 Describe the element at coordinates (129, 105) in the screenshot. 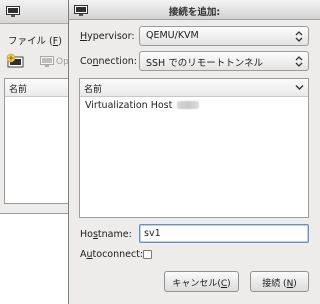

I see `host-item-label: Virtualization Host` at that location.